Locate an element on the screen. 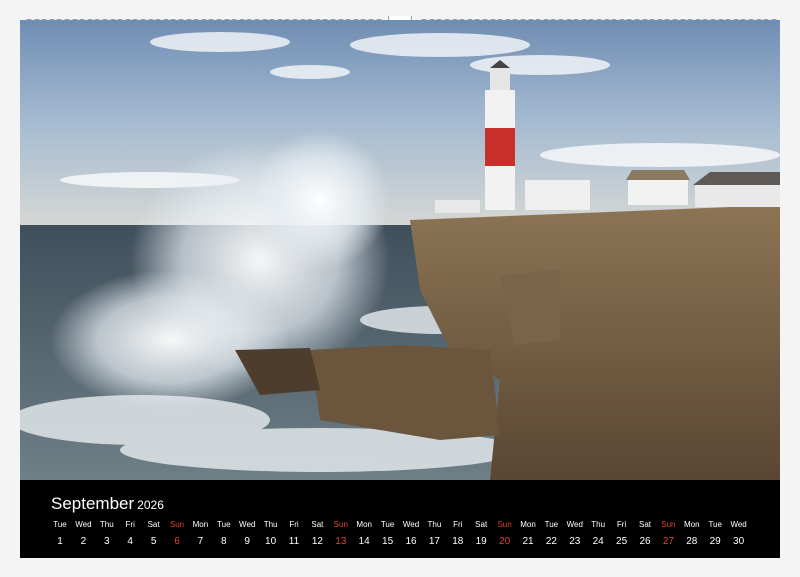  day-number: 12 is located at coordinates (317, 541).